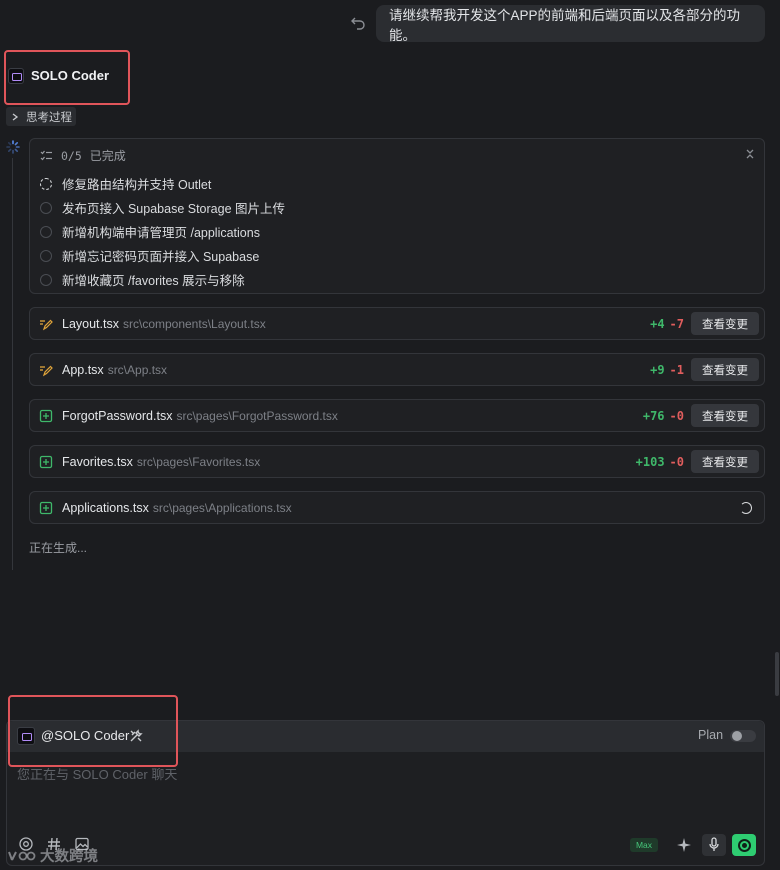 This screenshot has height=870, width=780. What do you see at coordinates (777, 674) in the screenshot?
I see `scrollbar-thumb` at bounding box center [777, 674].